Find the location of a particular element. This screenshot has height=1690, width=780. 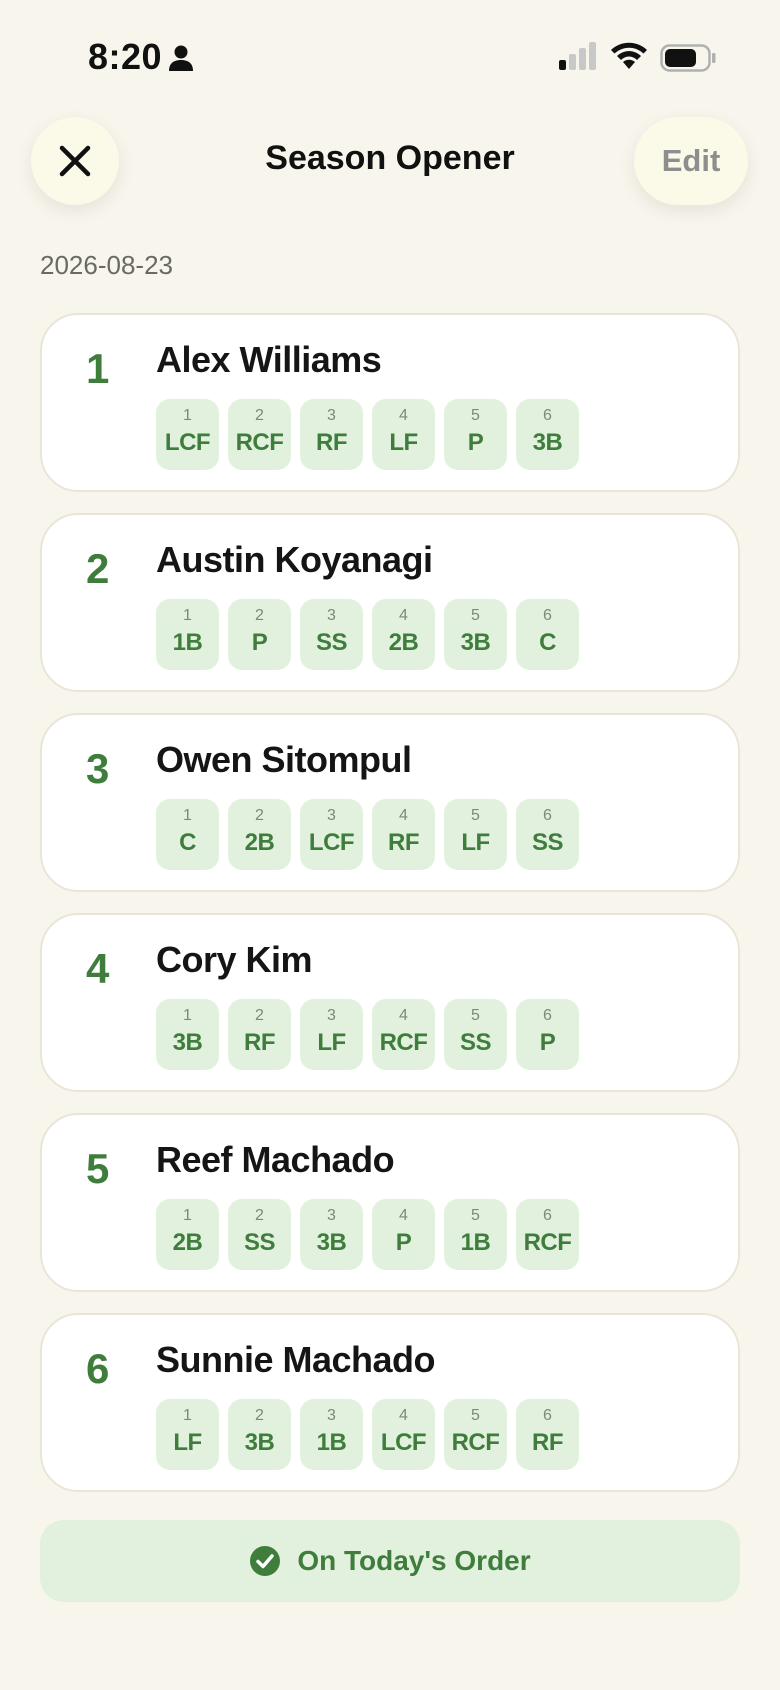

inning-position-pill: 5 RCF is located at coordinates (475, 1434).